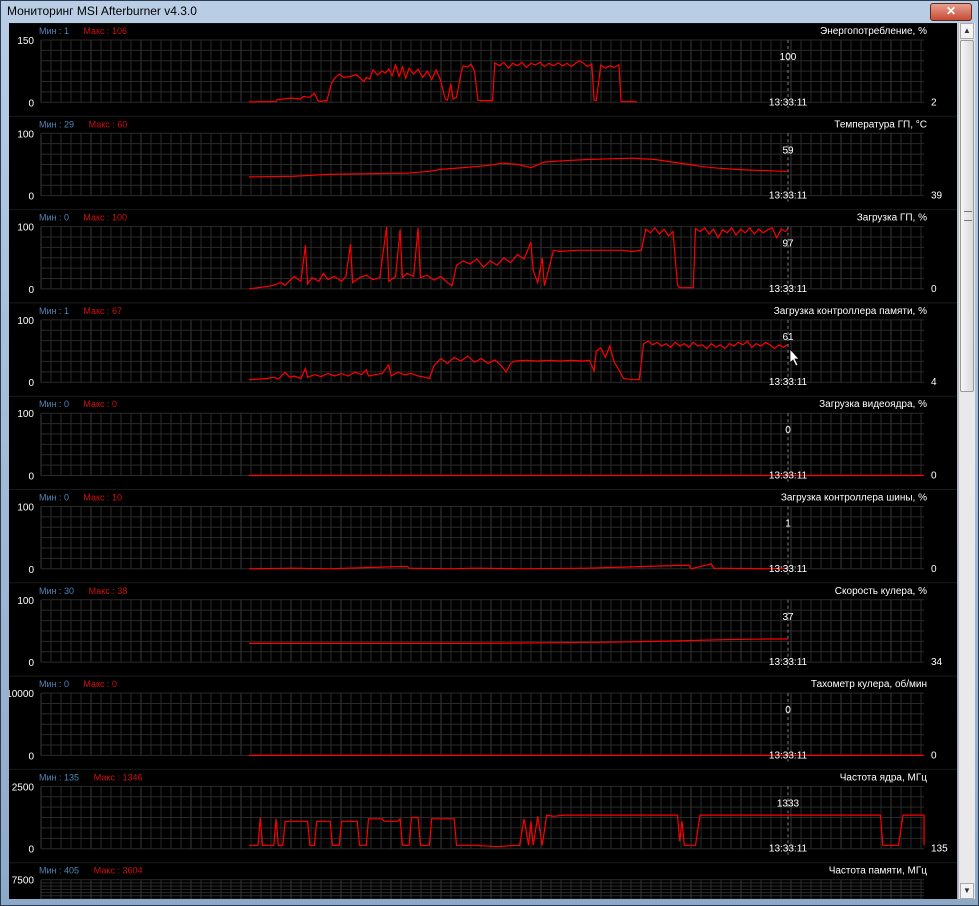 This screenshot has width=979, height=906. Describe the element at coordinates (21, 694) in the screenshot. I see `y-max-label: 10000` at that location.